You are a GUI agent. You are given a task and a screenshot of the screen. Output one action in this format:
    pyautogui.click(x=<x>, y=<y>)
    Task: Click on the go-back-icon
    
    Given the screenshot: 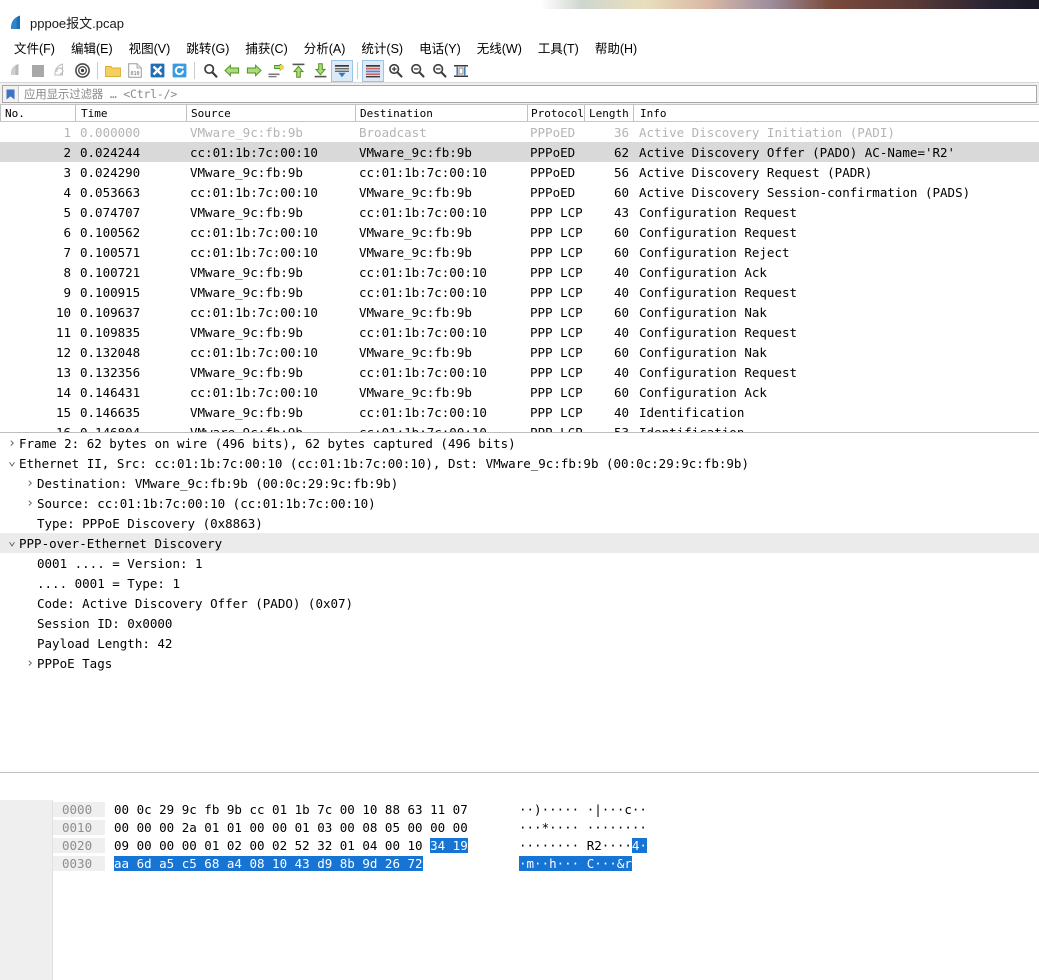 What is the action you would take?
    pyautogui.click(x=232, y=71)
    